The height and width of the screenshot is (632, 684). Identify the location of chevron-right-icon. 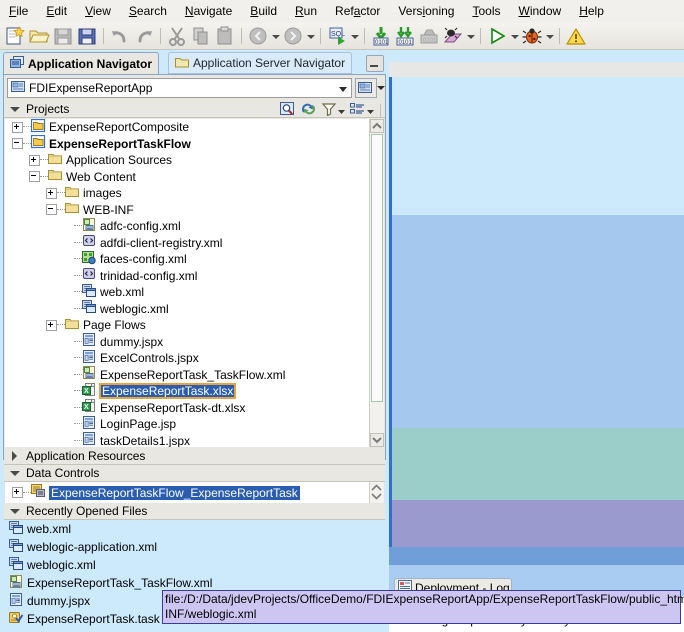
(15, 456).